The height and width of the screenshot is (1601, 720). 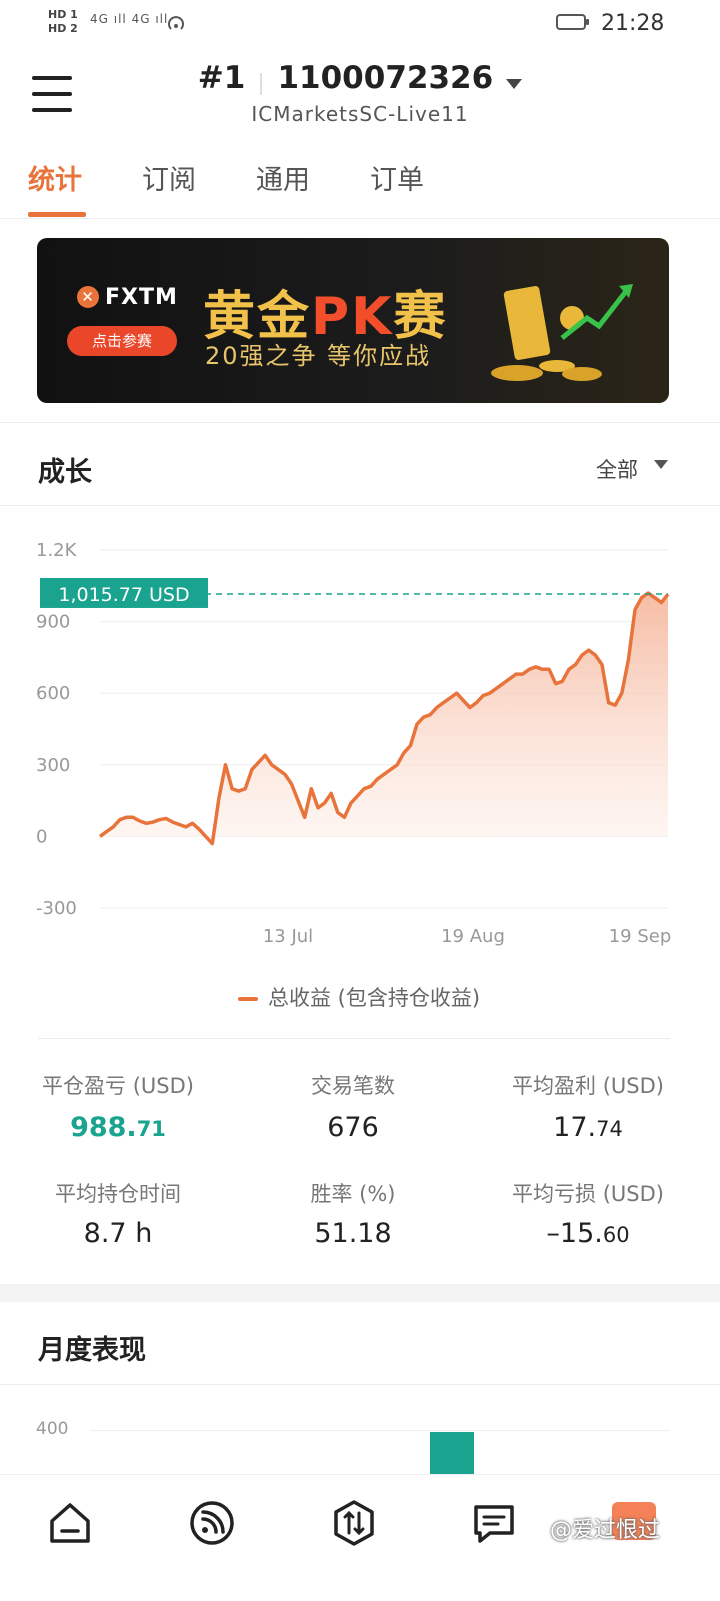 I want to click on y-tick-label: -300, so click(x=56, y=908).